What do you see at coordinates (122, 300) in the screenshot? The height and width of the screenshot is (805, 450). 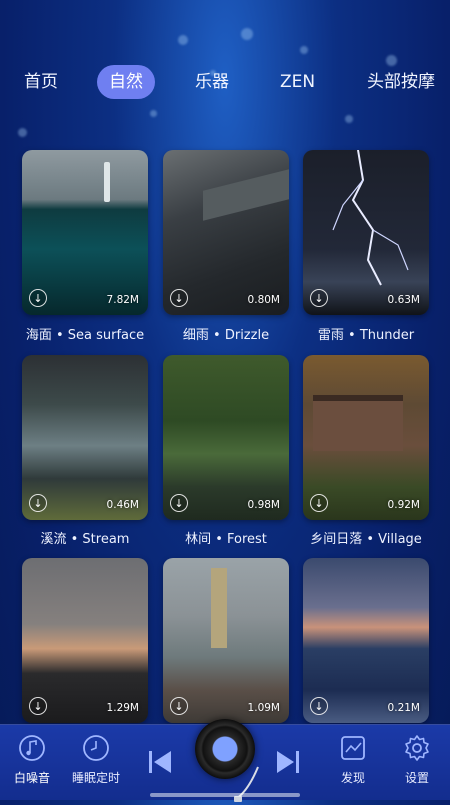 I see `file-size: 7.82M` at bounding box center [122, 300].